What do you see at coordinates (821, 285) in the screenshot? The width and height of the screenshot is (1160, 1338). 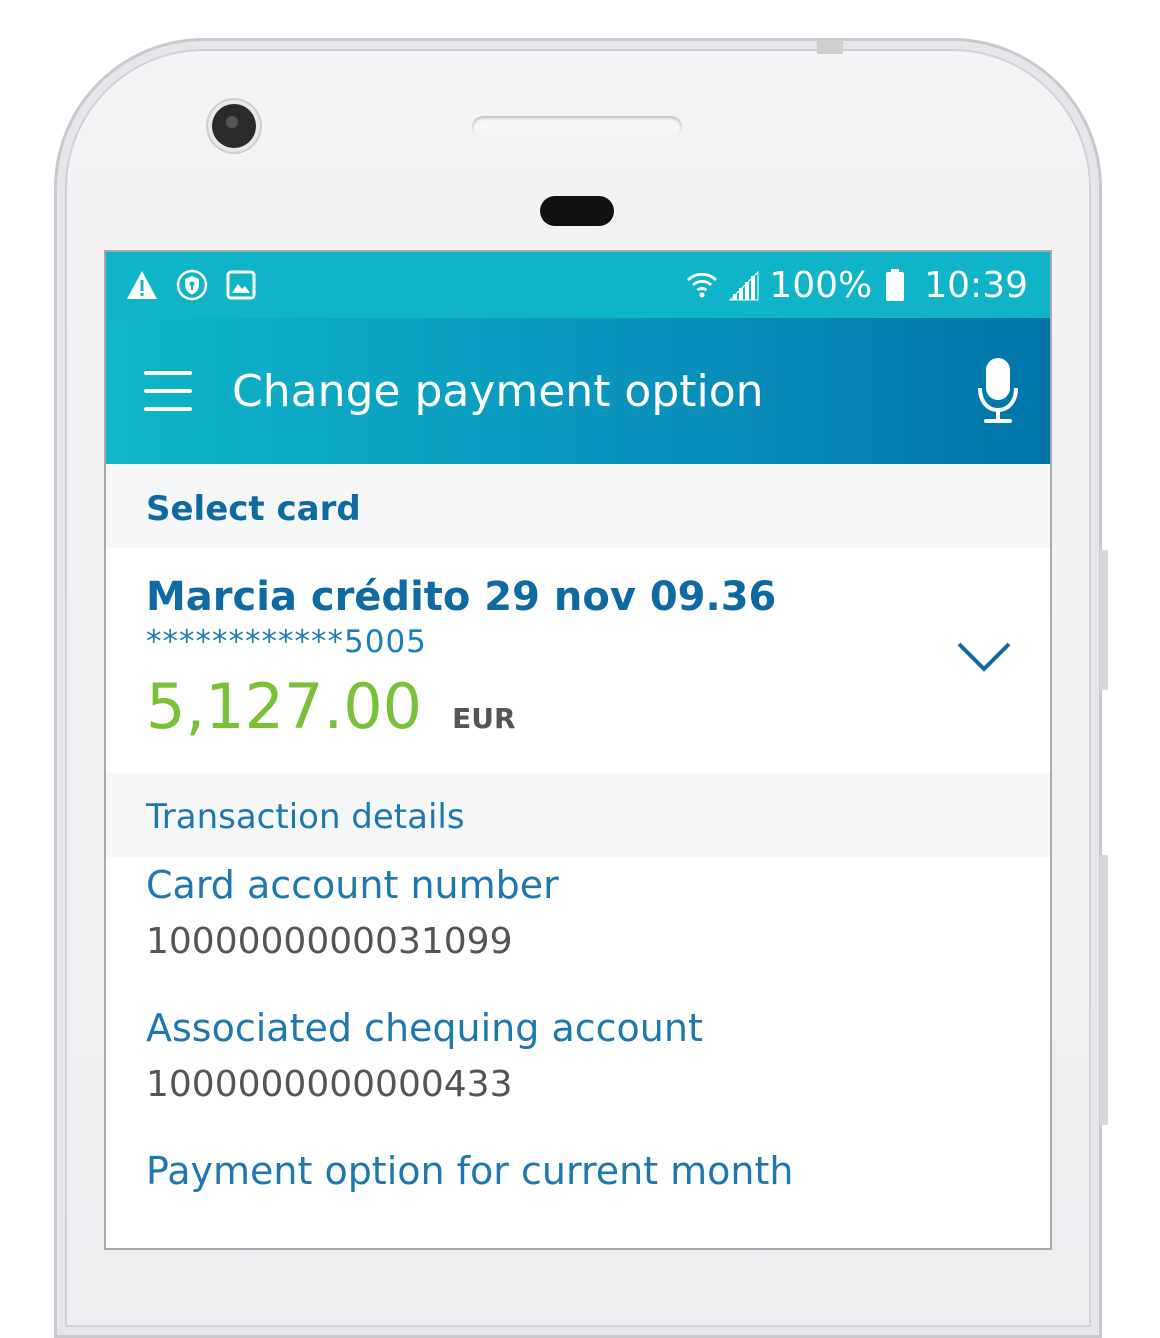 I see `battery-percentage: 100%` at bounding box center [821, 285].